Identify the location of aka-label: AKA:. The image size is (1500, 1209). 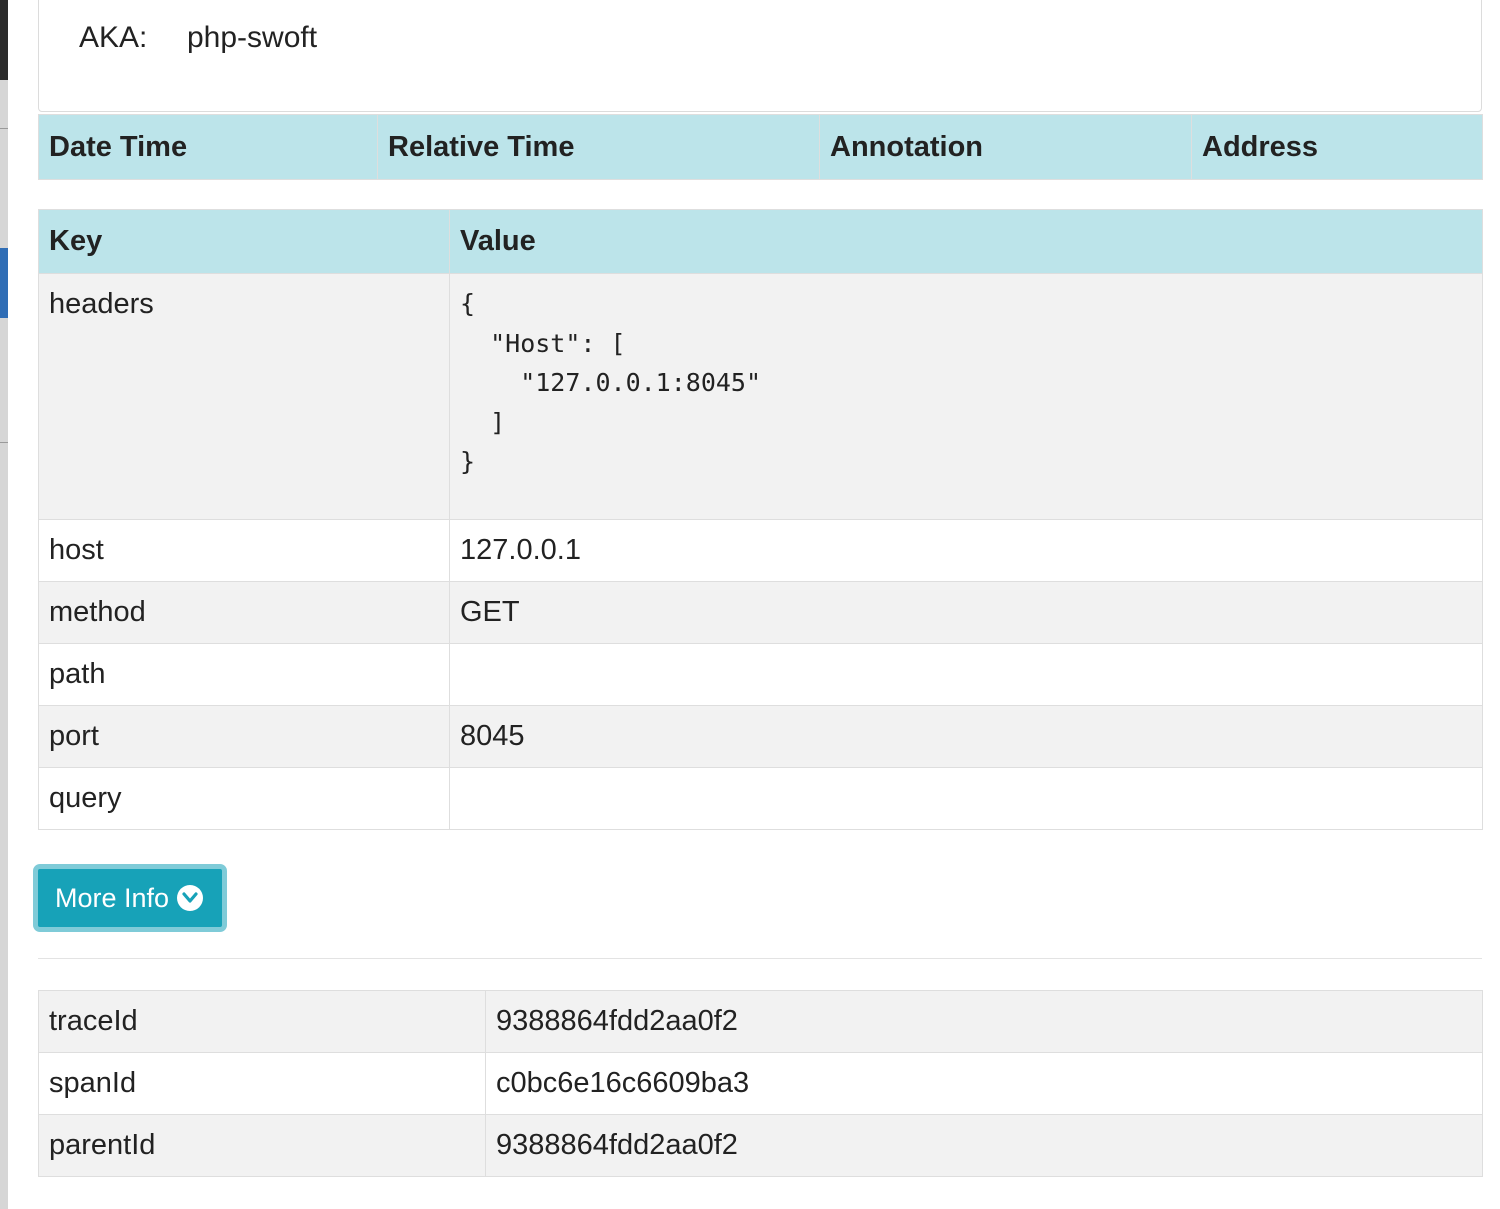
(113, 37).